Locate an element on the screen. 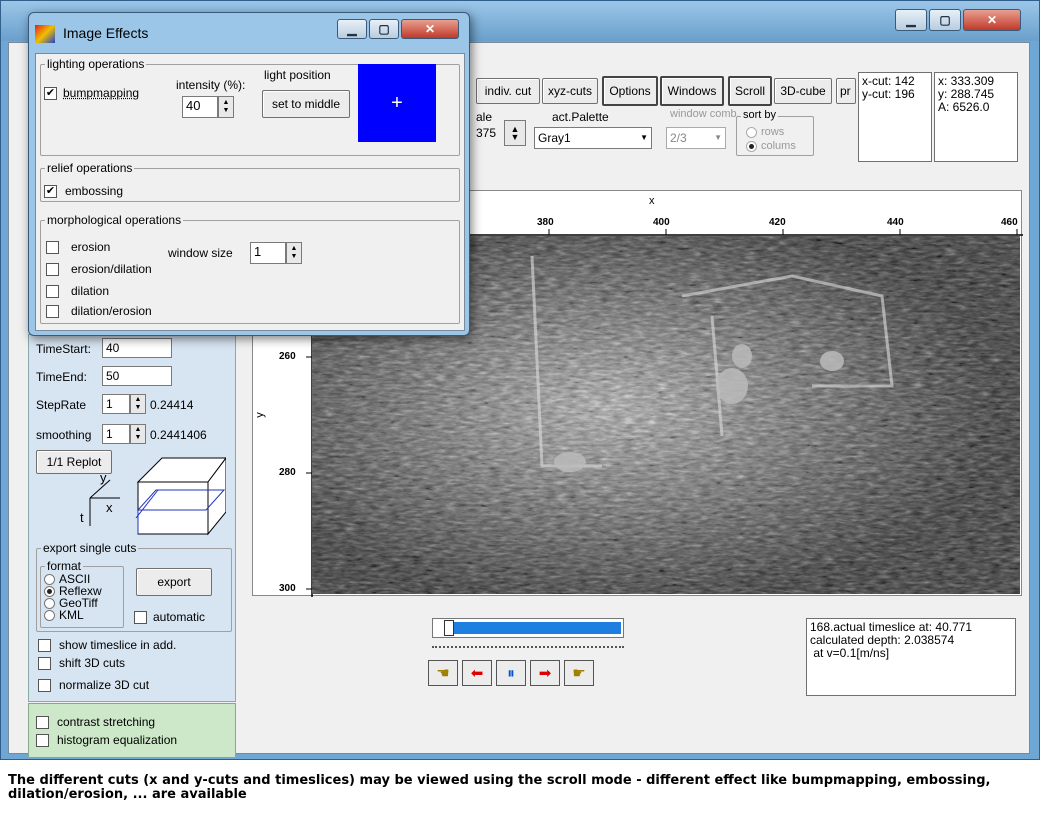  light-position-pad: + is located at coordinates (397, 103).